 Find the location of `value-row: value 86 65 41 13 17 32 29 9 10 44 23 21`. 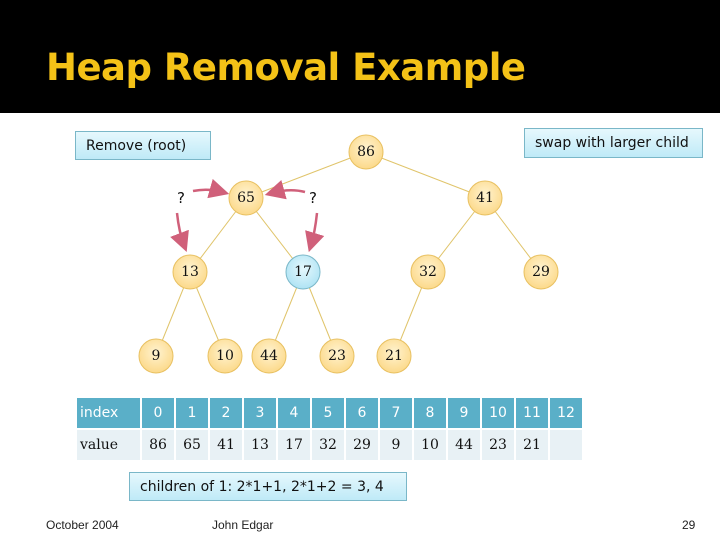

value-row: value 86 65 41 13 17 32 29 9 10 44 23 21 is located at coordinates (329, 445).